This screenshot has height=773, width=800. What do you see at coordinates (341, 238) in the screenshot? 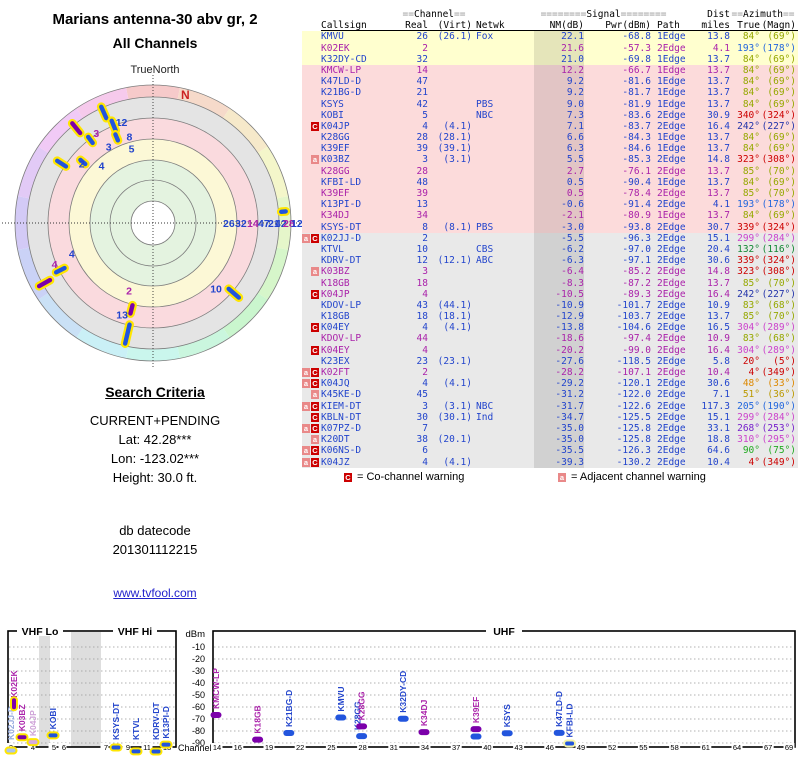
I see `cell-callsign: K02JJ-D` at bounding box center [341, 238].